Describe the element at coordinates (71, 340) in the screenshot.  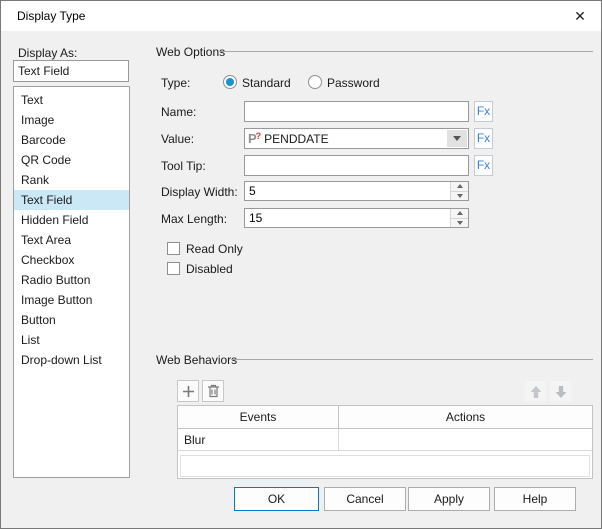
I see `list-item: List` at that location.